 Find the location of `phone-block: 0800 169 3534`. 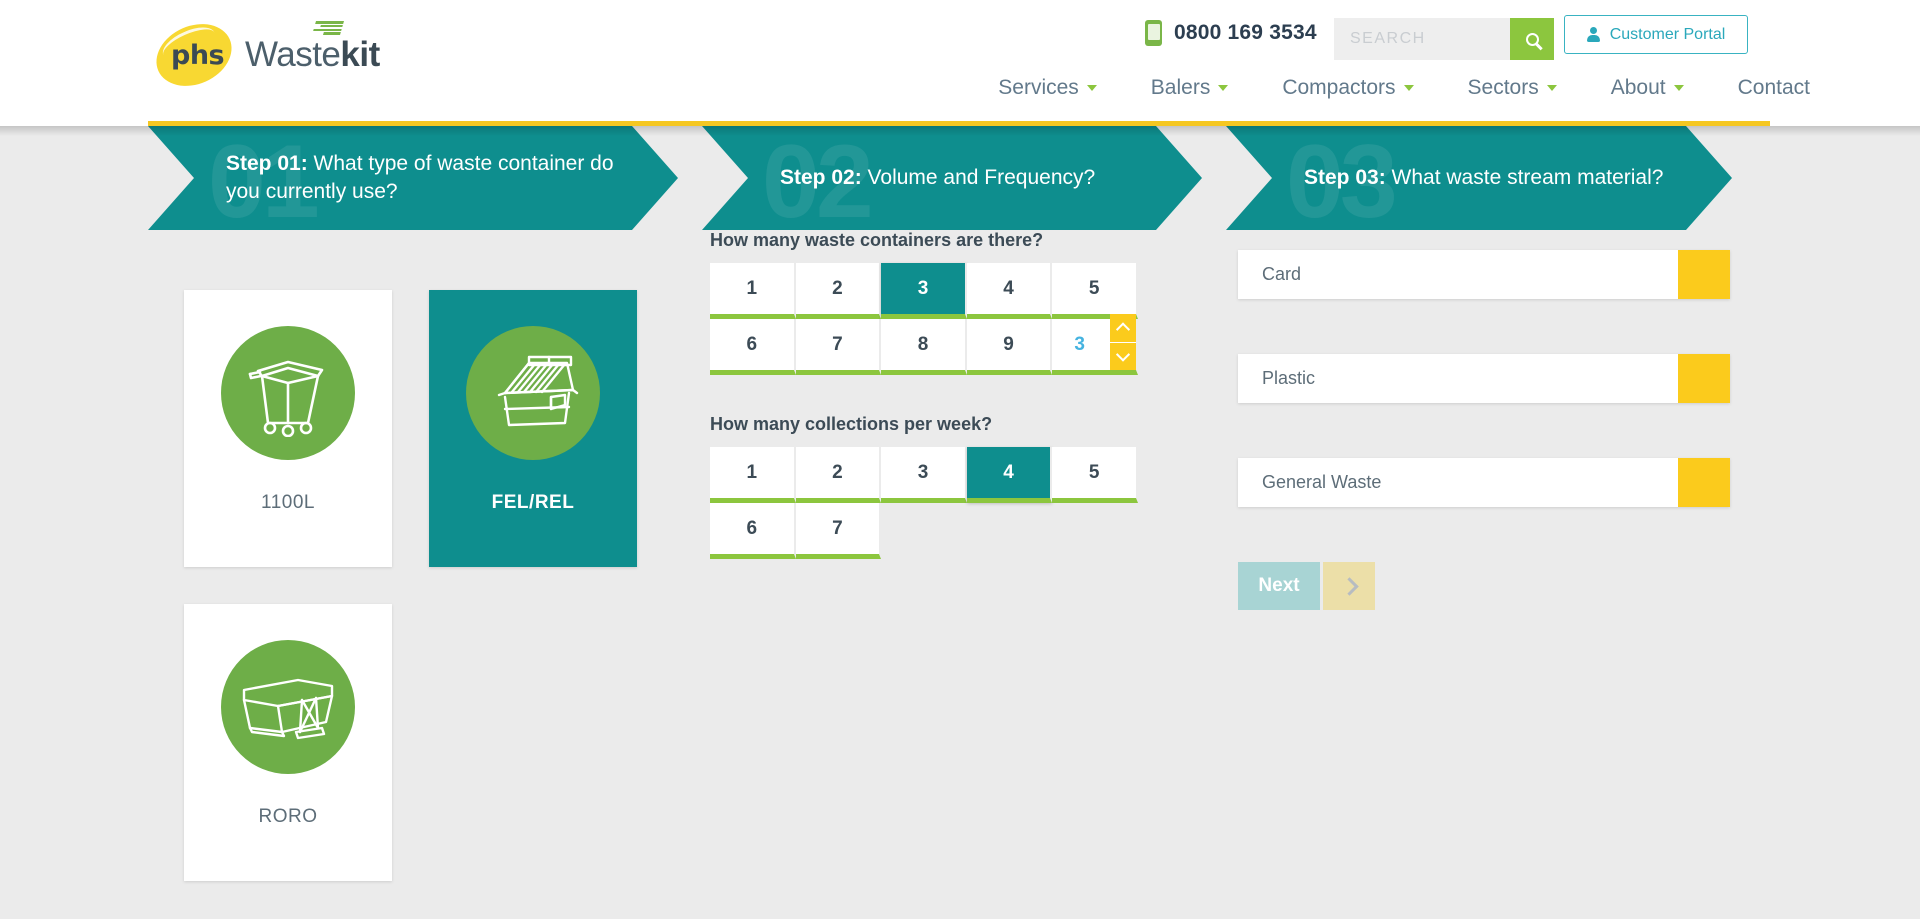

phone-block: 0800 169 3534 is located at coordinates (1231, 33).